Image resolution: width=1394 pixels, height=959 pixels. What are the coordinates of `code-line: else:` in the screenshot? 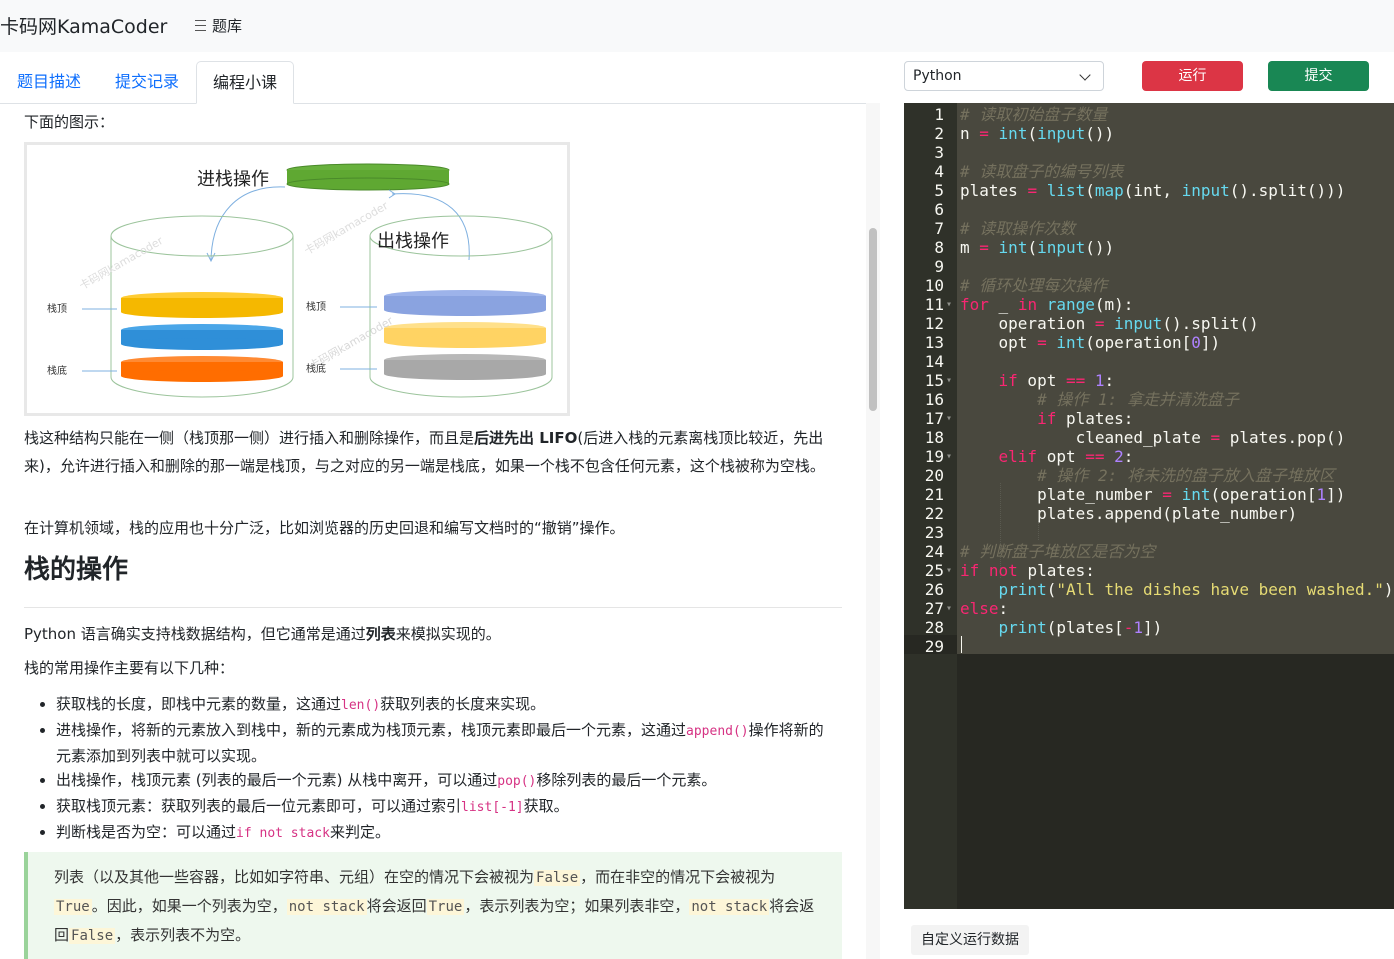 It's located at (984, 608).